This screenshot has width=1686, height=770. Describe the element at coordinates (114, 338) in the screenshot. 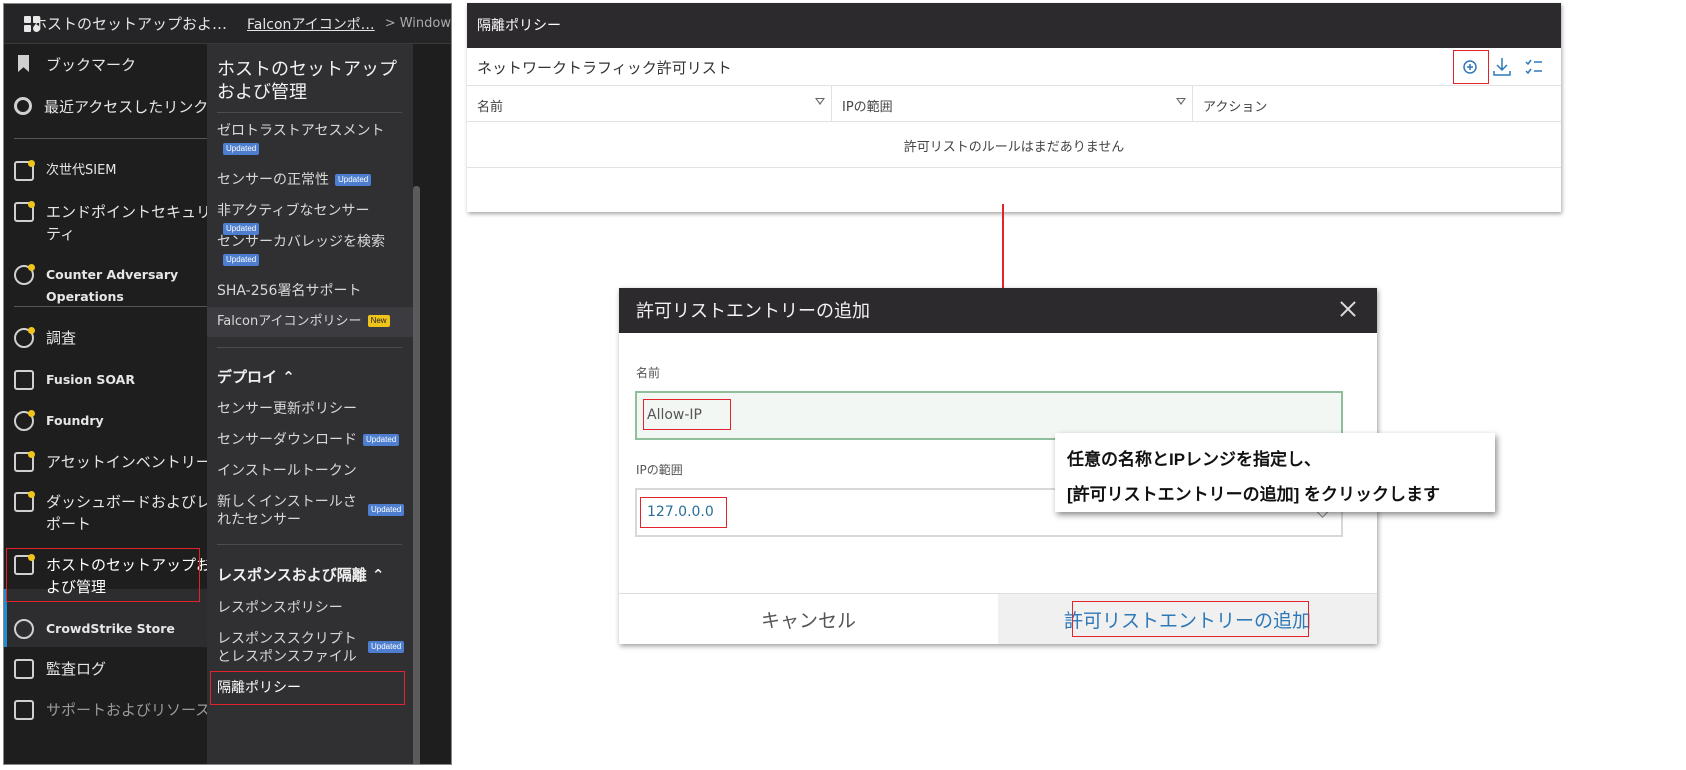

I see `nav-item-investigate: 調査` at that location.